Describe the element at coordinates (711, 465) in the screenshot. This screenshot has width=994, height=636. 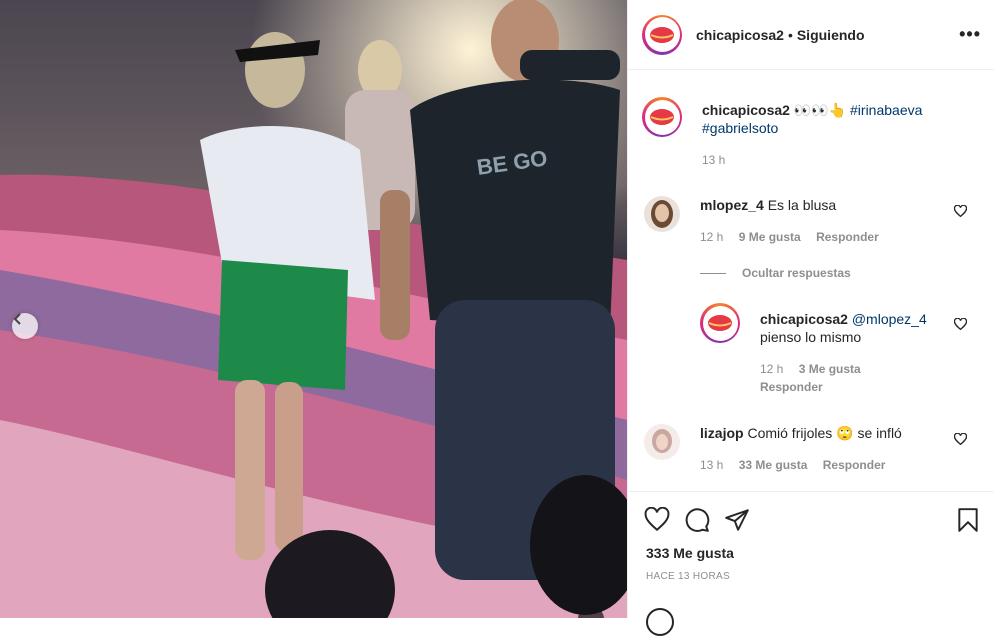
I see `comment-time: 13 h` at that location.